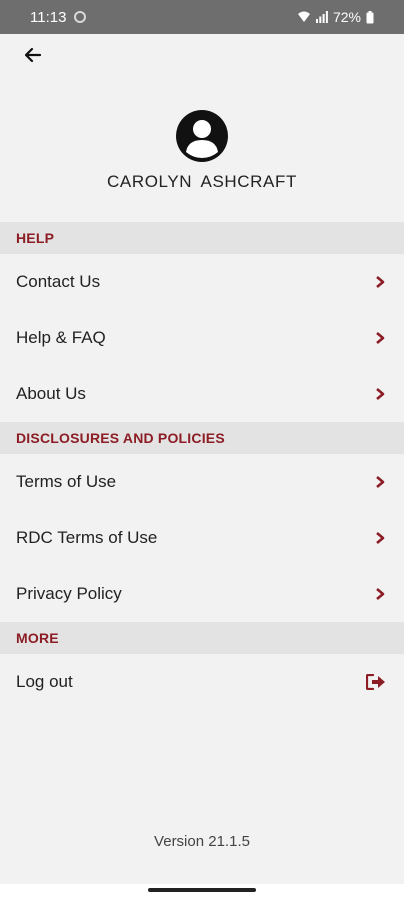 The image size is (404, 900). I want to click on menu-item-label: About Us, so click(51, 393).